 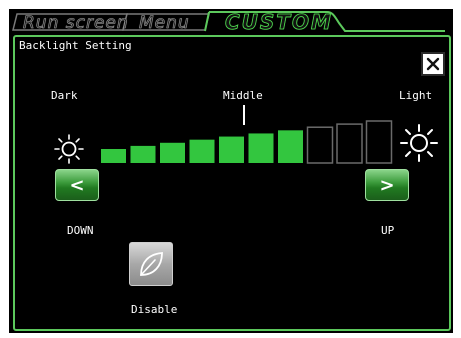 What do you see at coordinates (154, 309) in the screenshot?
I see `disable-label: Disable` at bounding box center [154, 309].